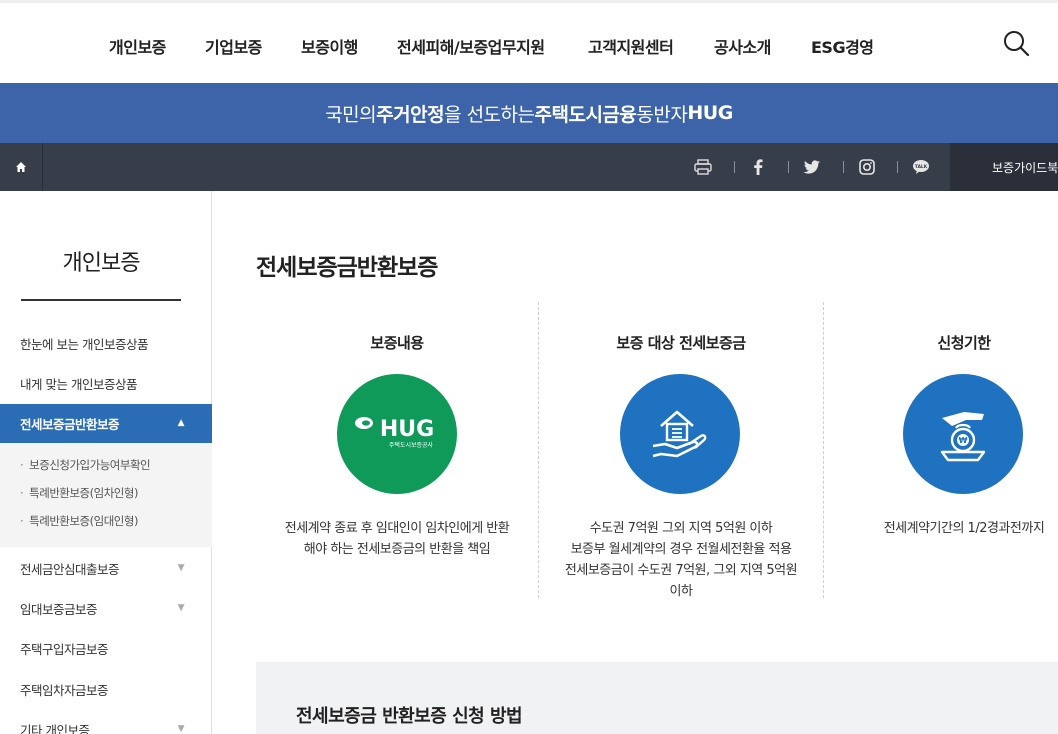  What do you see at coordinates (55, 728) in the screenshot?
I see `sidebar-item-label: 기타 개인보증` at bounding box center [55, 728].